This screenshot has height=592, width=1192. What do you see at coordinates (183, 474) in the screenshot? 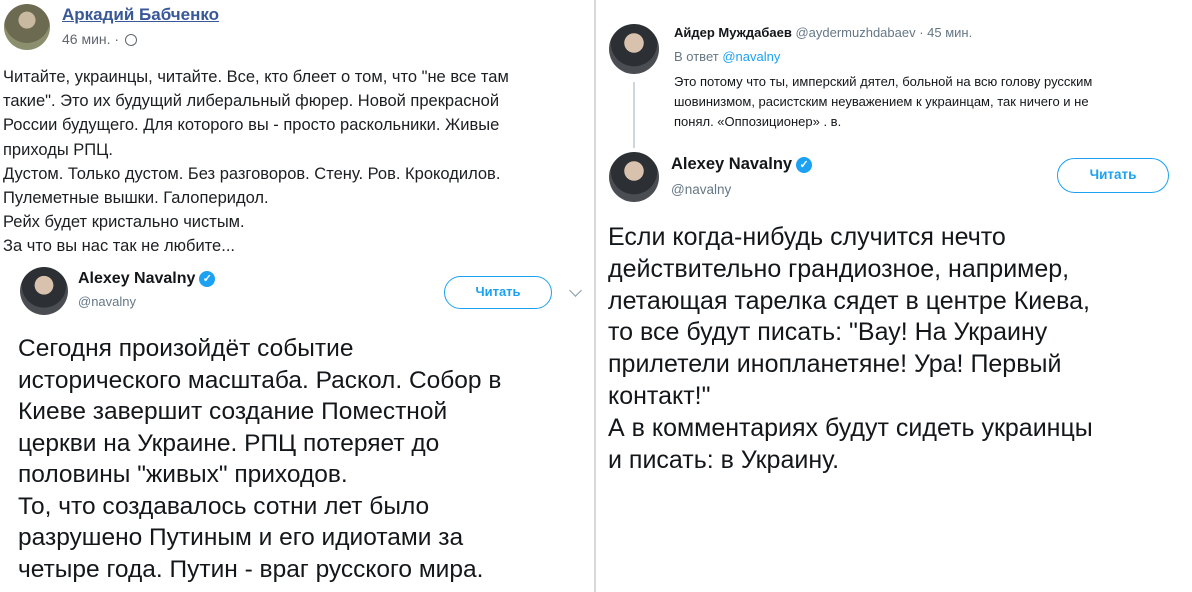
I see `tweet-line: половины "живых" приходов.` at bounding box center [183, 474].